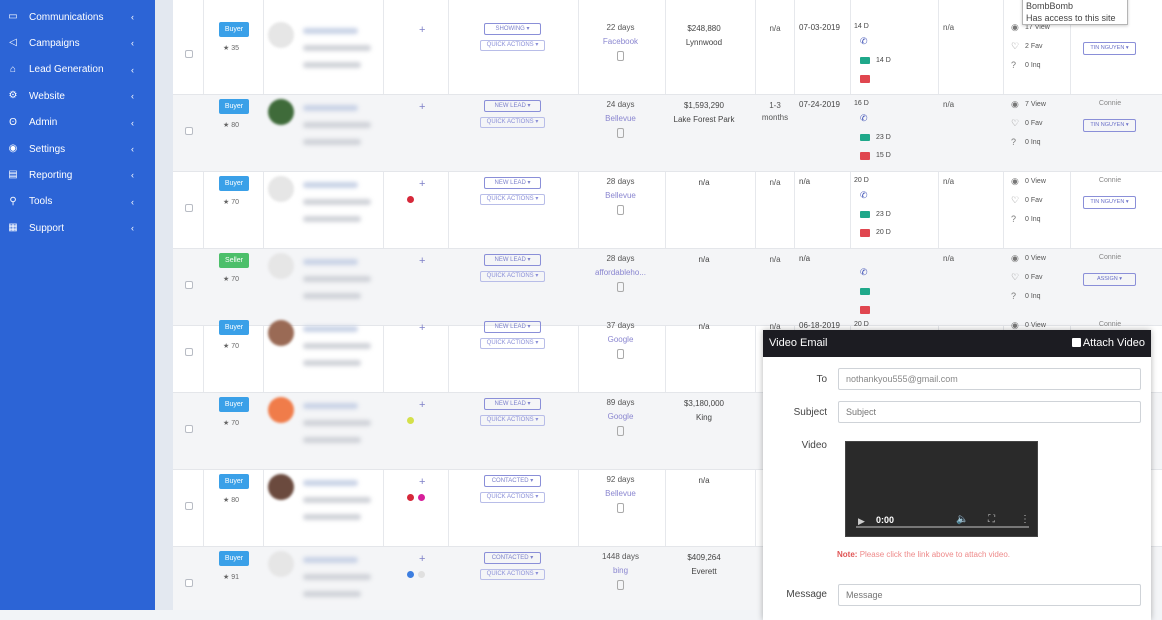 The width and height of the screenshot is (1162, 620). What do you see at coordinates (77, 149) in the screenshot?
I see `sidebar-item-settings: ◉ Settings ‹` at bounding box center [77, 149].